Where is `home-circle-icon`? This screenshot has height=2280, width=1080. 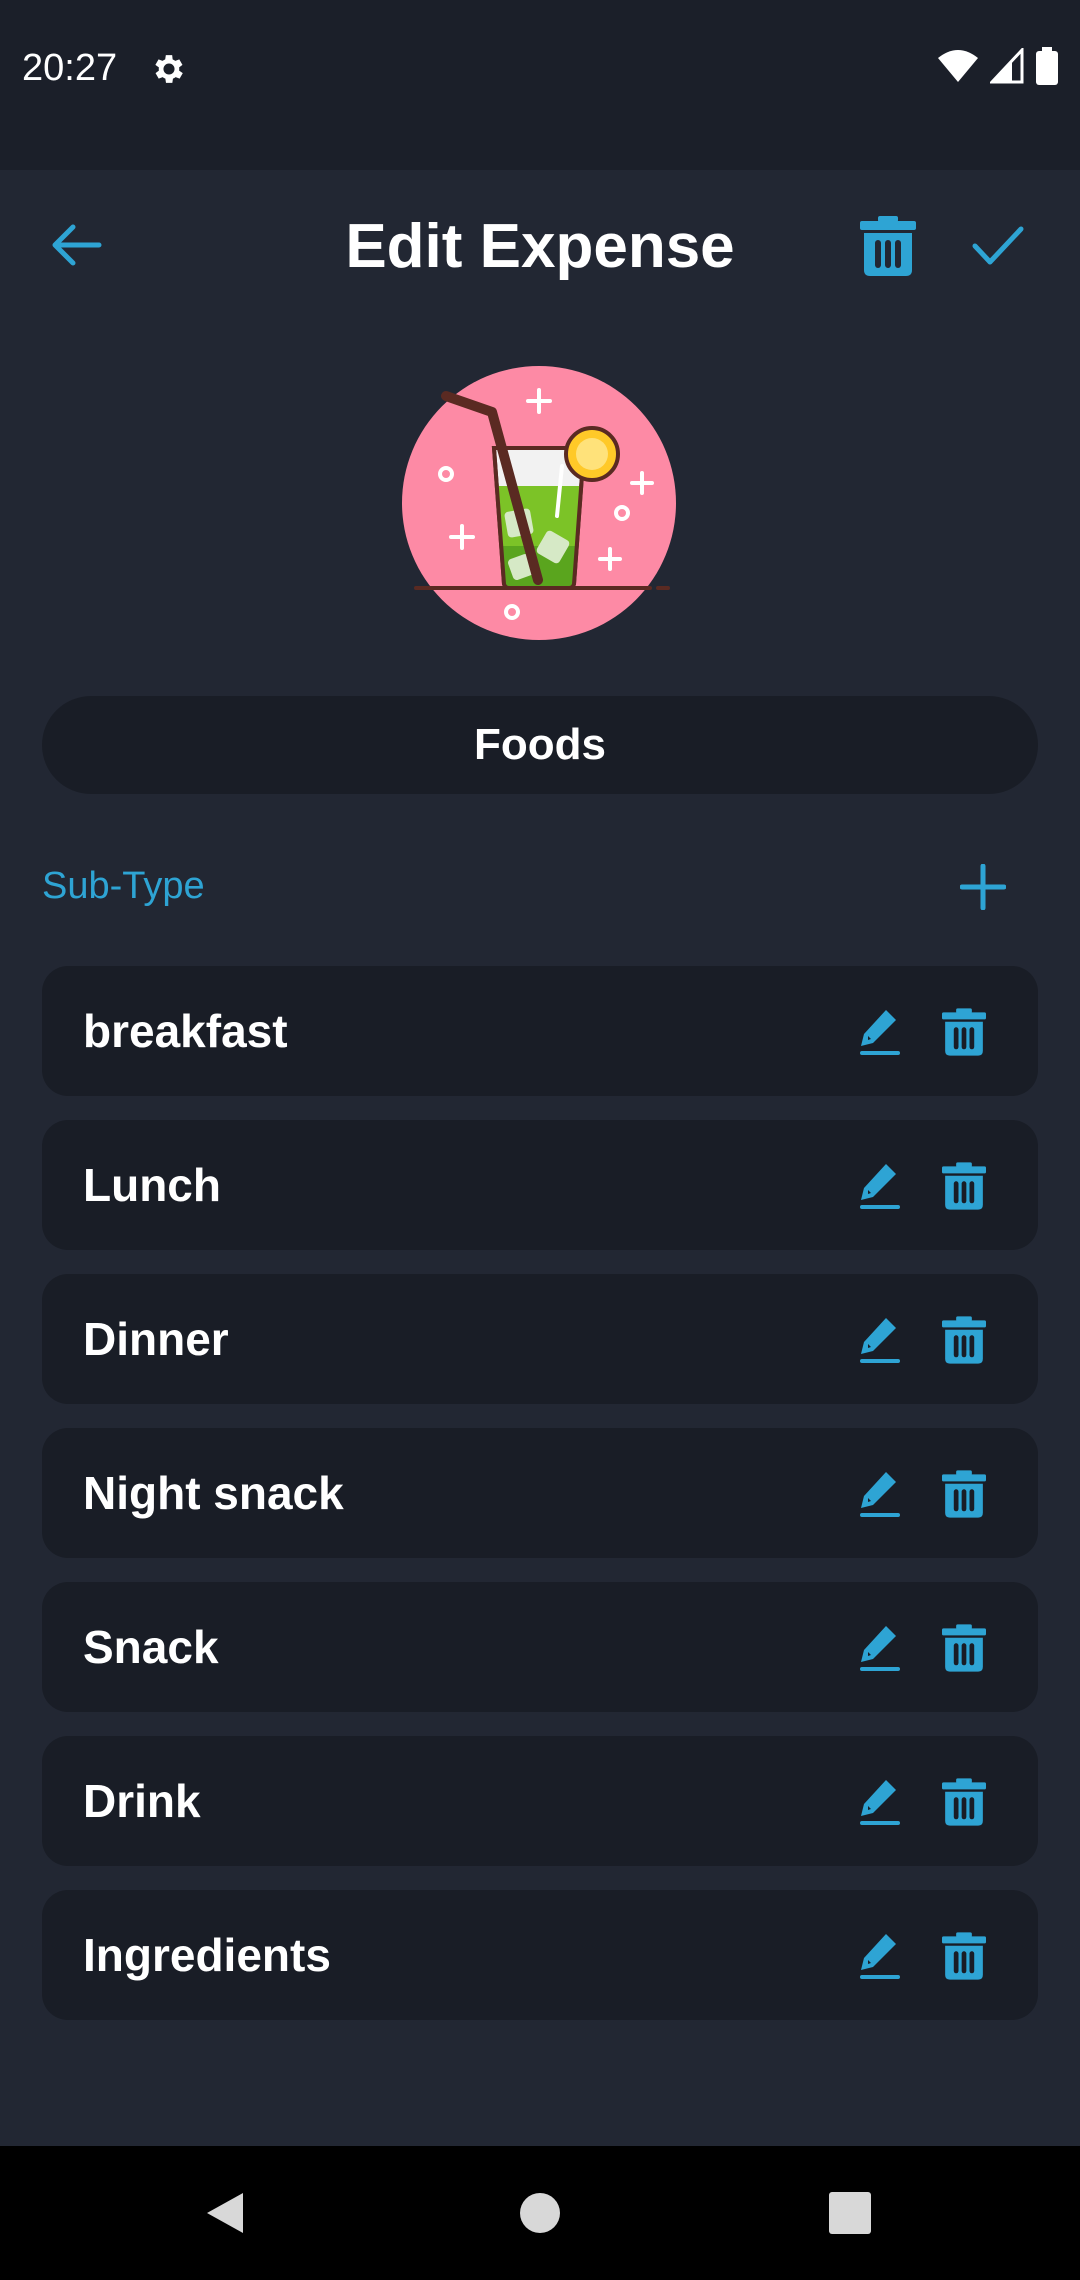
home-circle-icon is located at coordinates (540, 2213).